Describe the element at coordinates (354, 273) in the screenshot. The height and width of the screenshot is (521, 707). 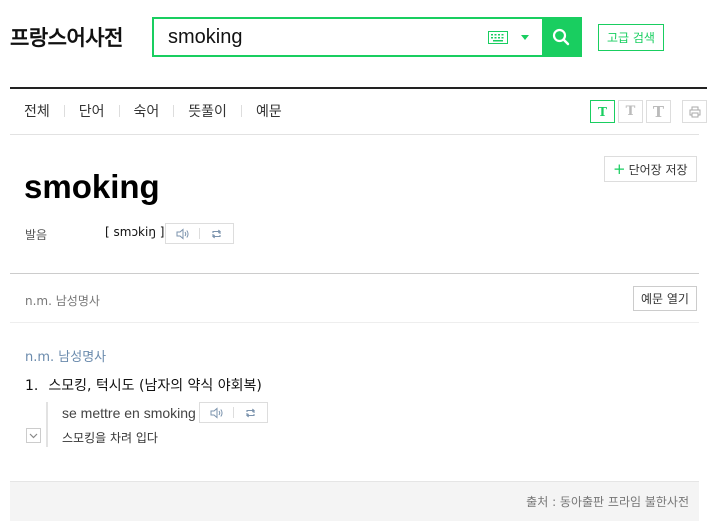
I see `entry-divider` at that location.